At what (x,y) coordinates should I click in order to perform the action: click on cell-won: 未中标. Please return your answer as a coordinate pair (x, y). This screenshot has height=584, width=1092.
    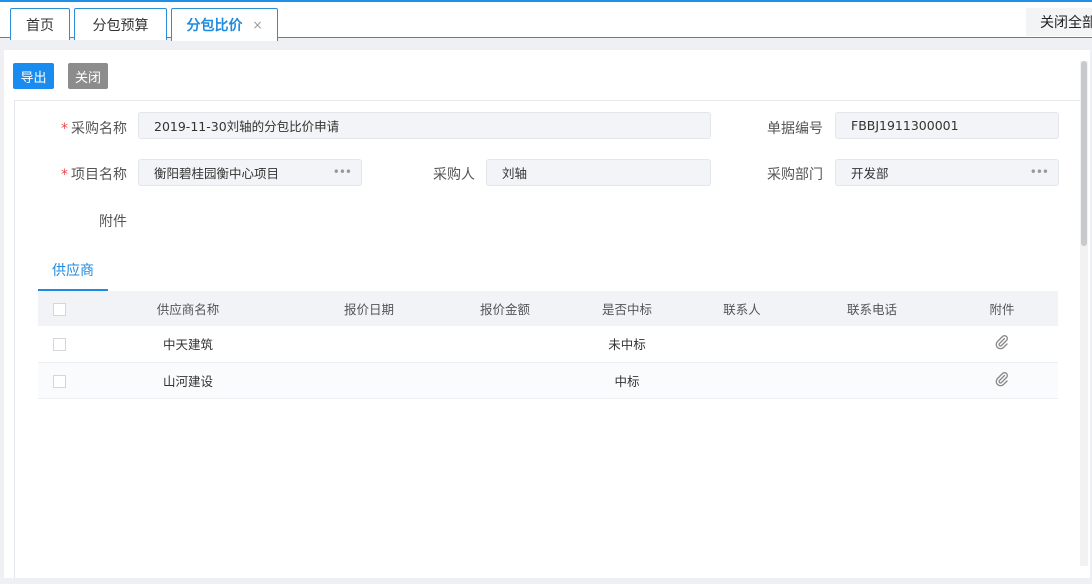
    Looking at the image, I should click on (627, 345).